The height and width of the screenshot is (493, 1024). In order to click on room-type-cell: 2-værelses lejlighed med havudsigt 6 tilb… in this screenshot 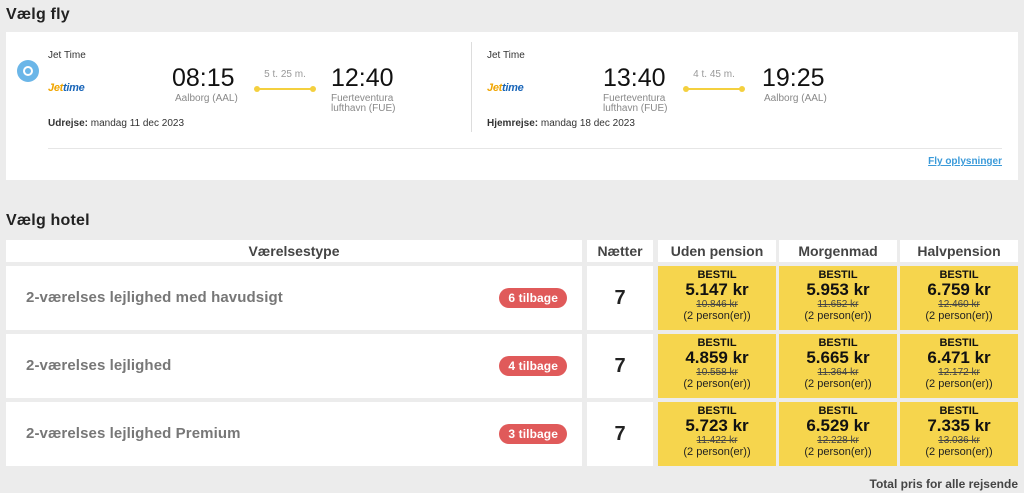, I will do `click(294, 298)`.